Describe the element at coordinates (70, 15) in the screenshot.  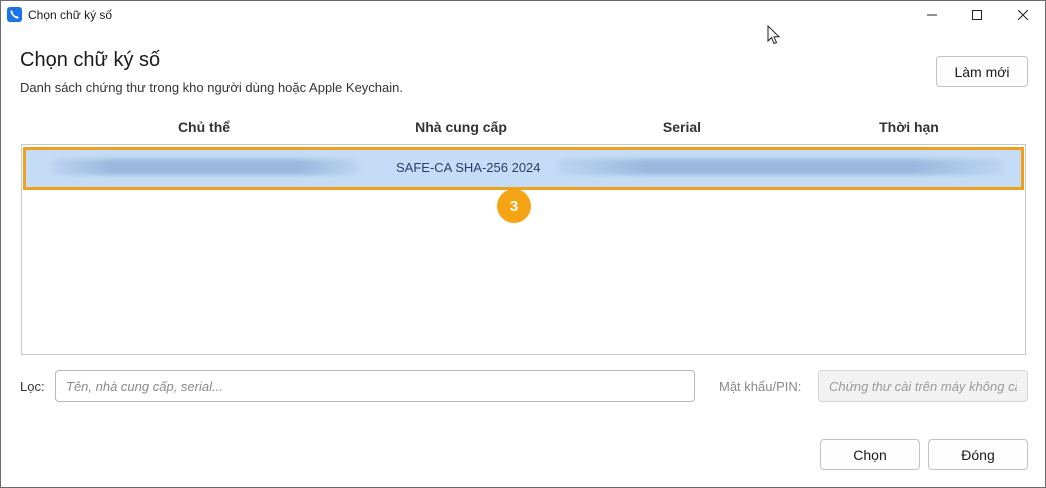
I see `window-title: Chọn chữ ký số` at that location.